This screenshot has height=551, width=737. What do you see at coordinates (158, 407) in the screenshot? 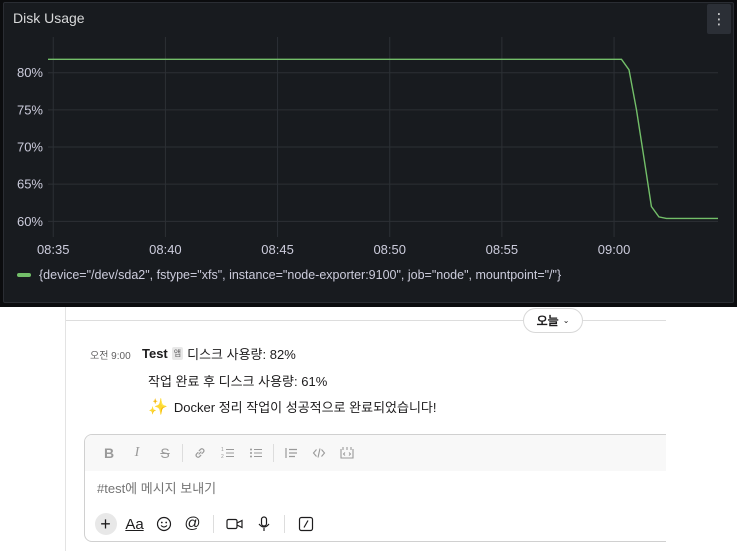
I see `sparkles-emoji: ✨` at bounding box center [158, 407].